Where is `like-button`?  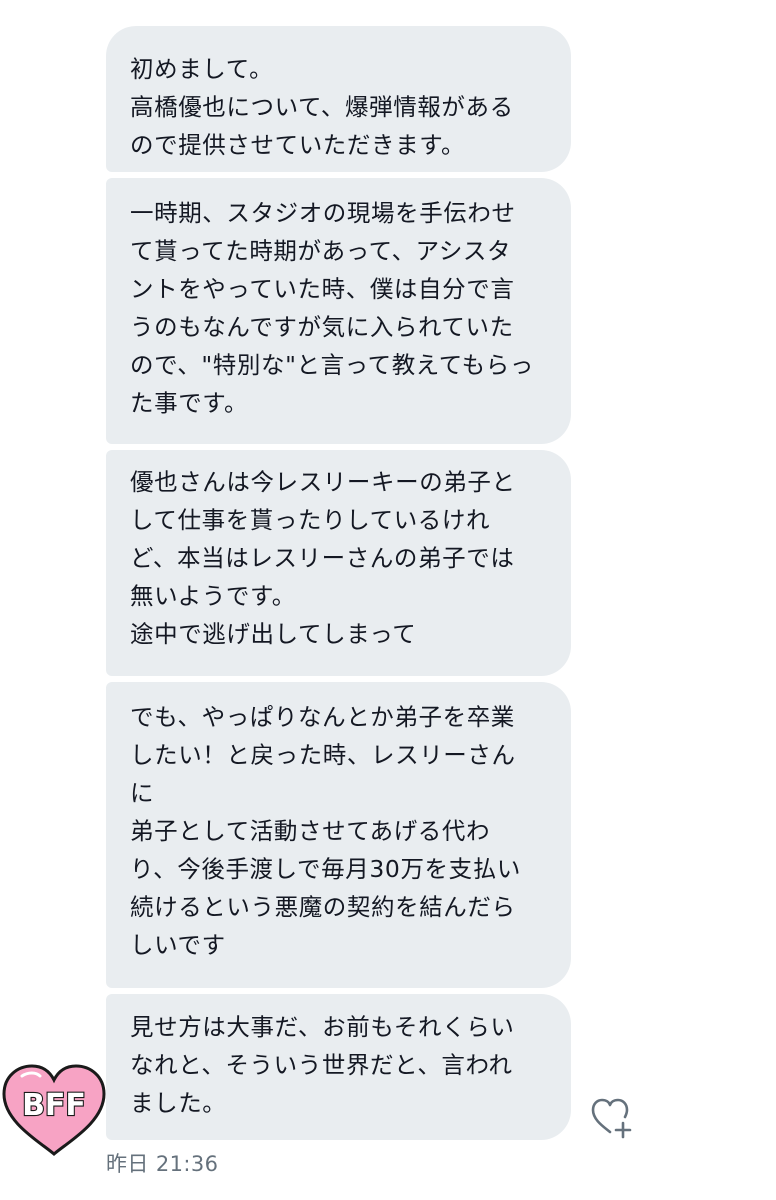 like-button is located at coordinates (613, 1118).